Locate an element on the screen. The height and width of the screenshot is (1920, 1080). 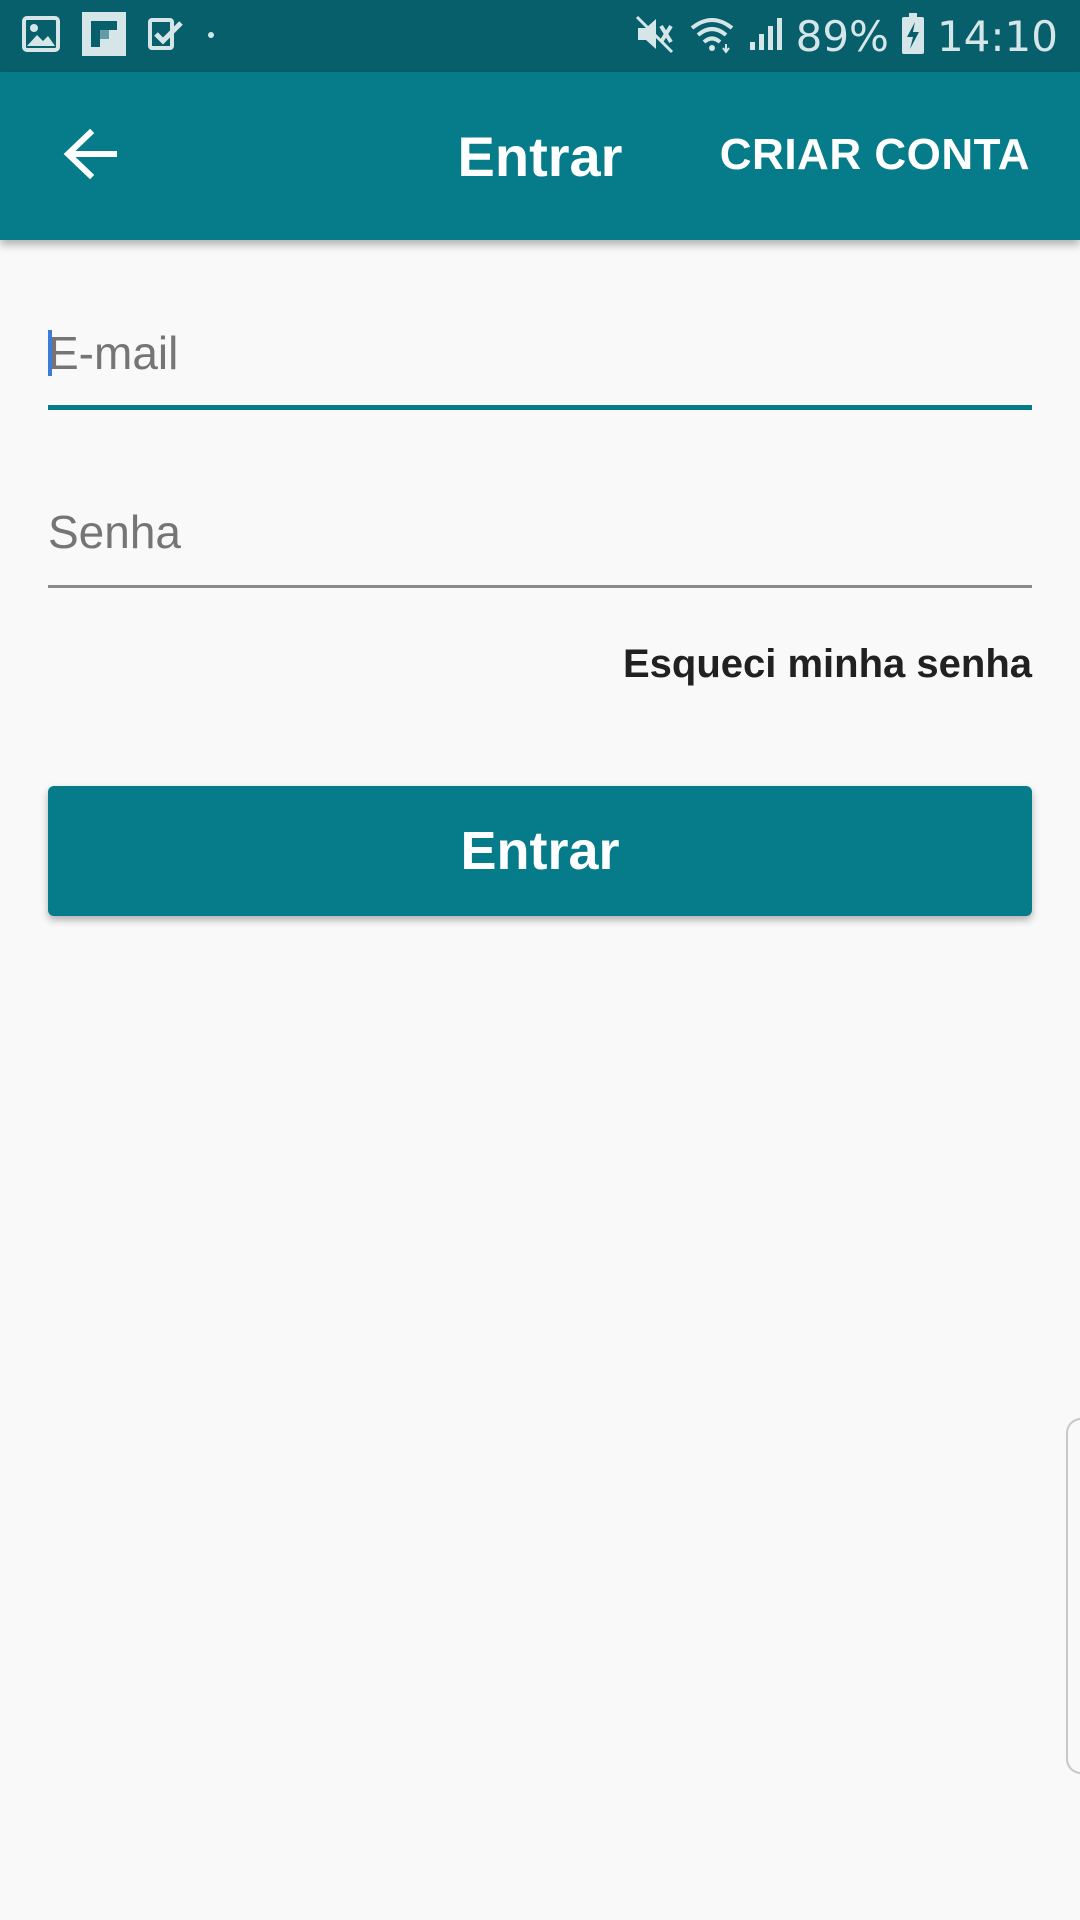
status-bar: 89% 14:10 is located at coordinates (540, 36).